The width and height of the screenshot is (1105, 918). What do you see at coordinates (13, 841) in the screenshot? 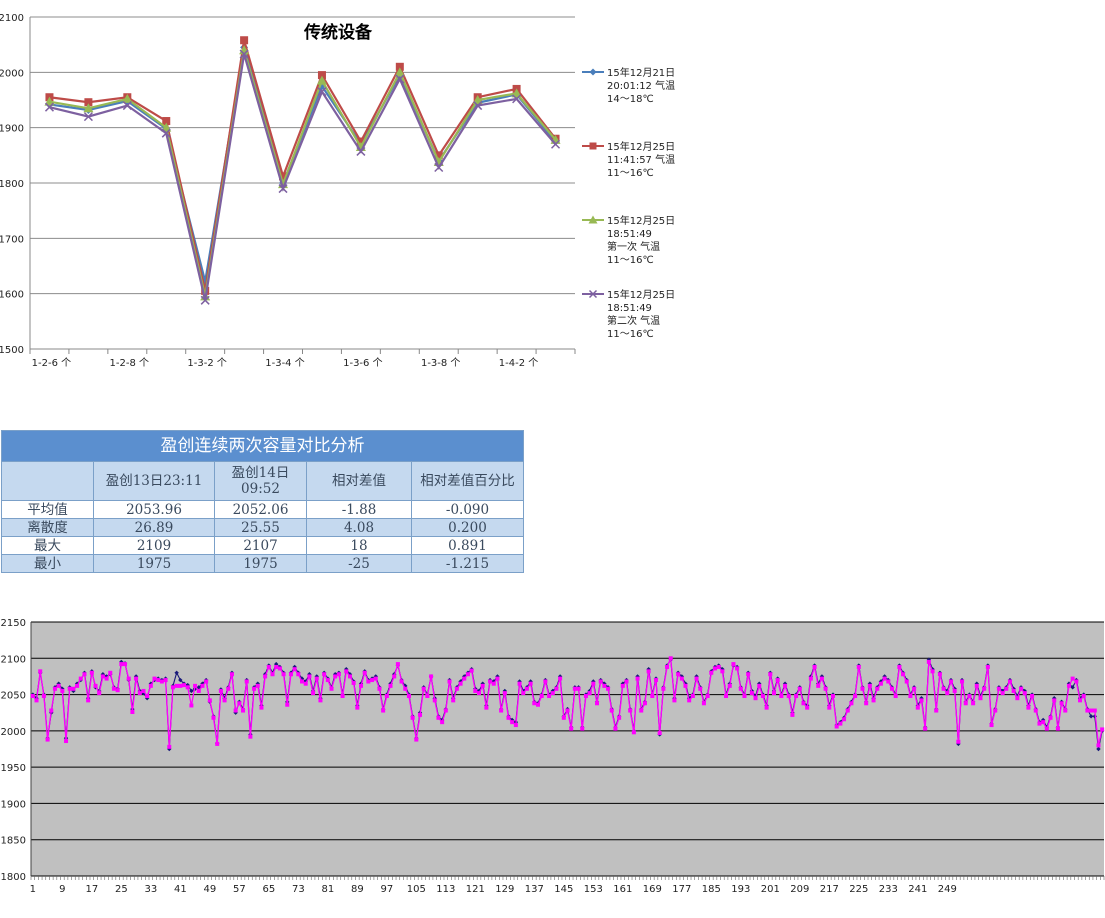
I see `y-tick-label: 1850` at bounding box center [13, 841].